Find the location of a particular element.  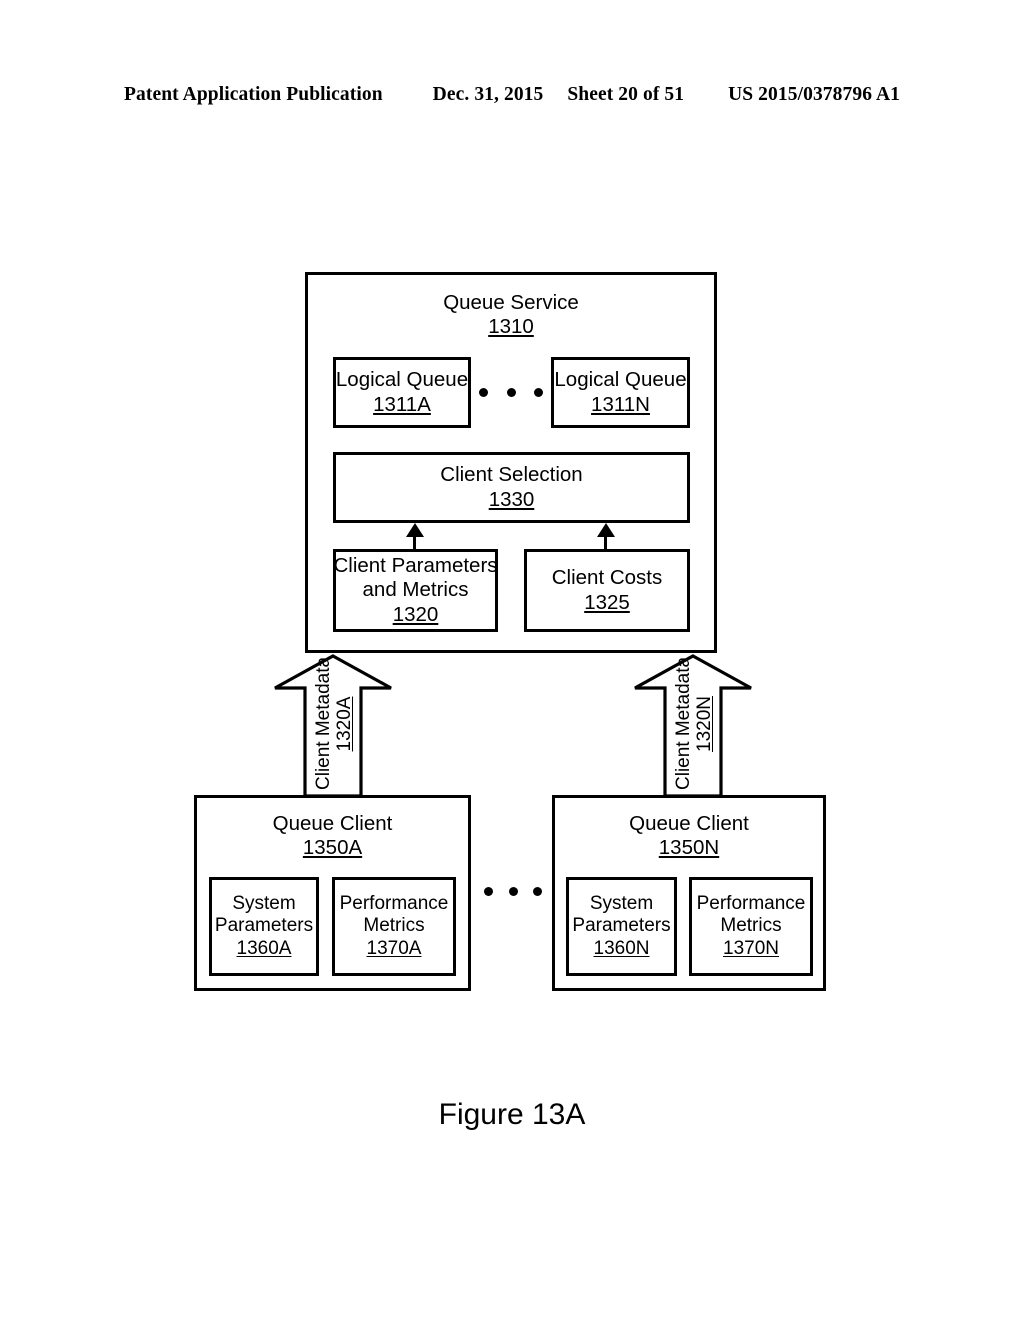

queue-service-title: Queue Service 1310 is located at coordinates (511, 315).